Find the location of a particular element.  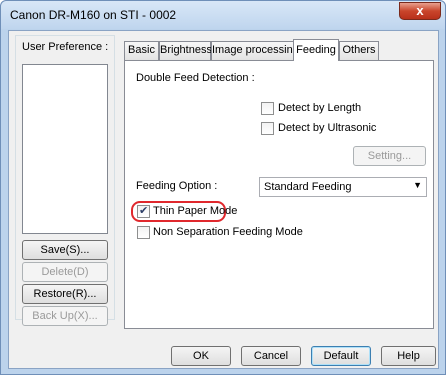

detect-by-length-label: Detect by Length is located at coordinates (319, 108).